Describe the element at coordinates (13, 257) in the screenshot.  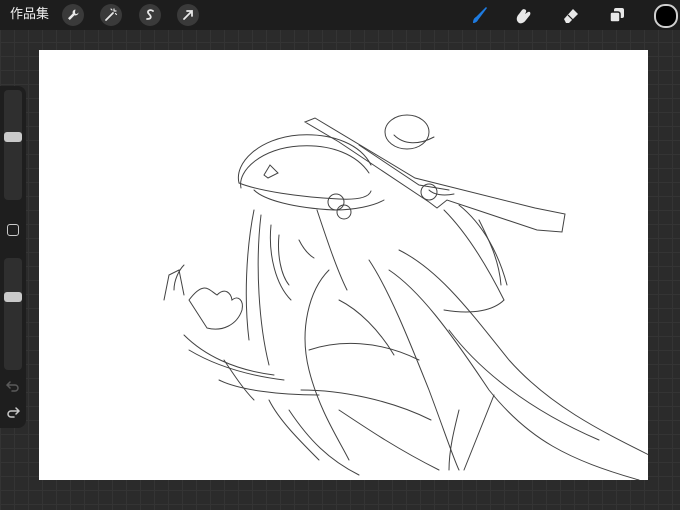
I see `left-sidebar` at that location.